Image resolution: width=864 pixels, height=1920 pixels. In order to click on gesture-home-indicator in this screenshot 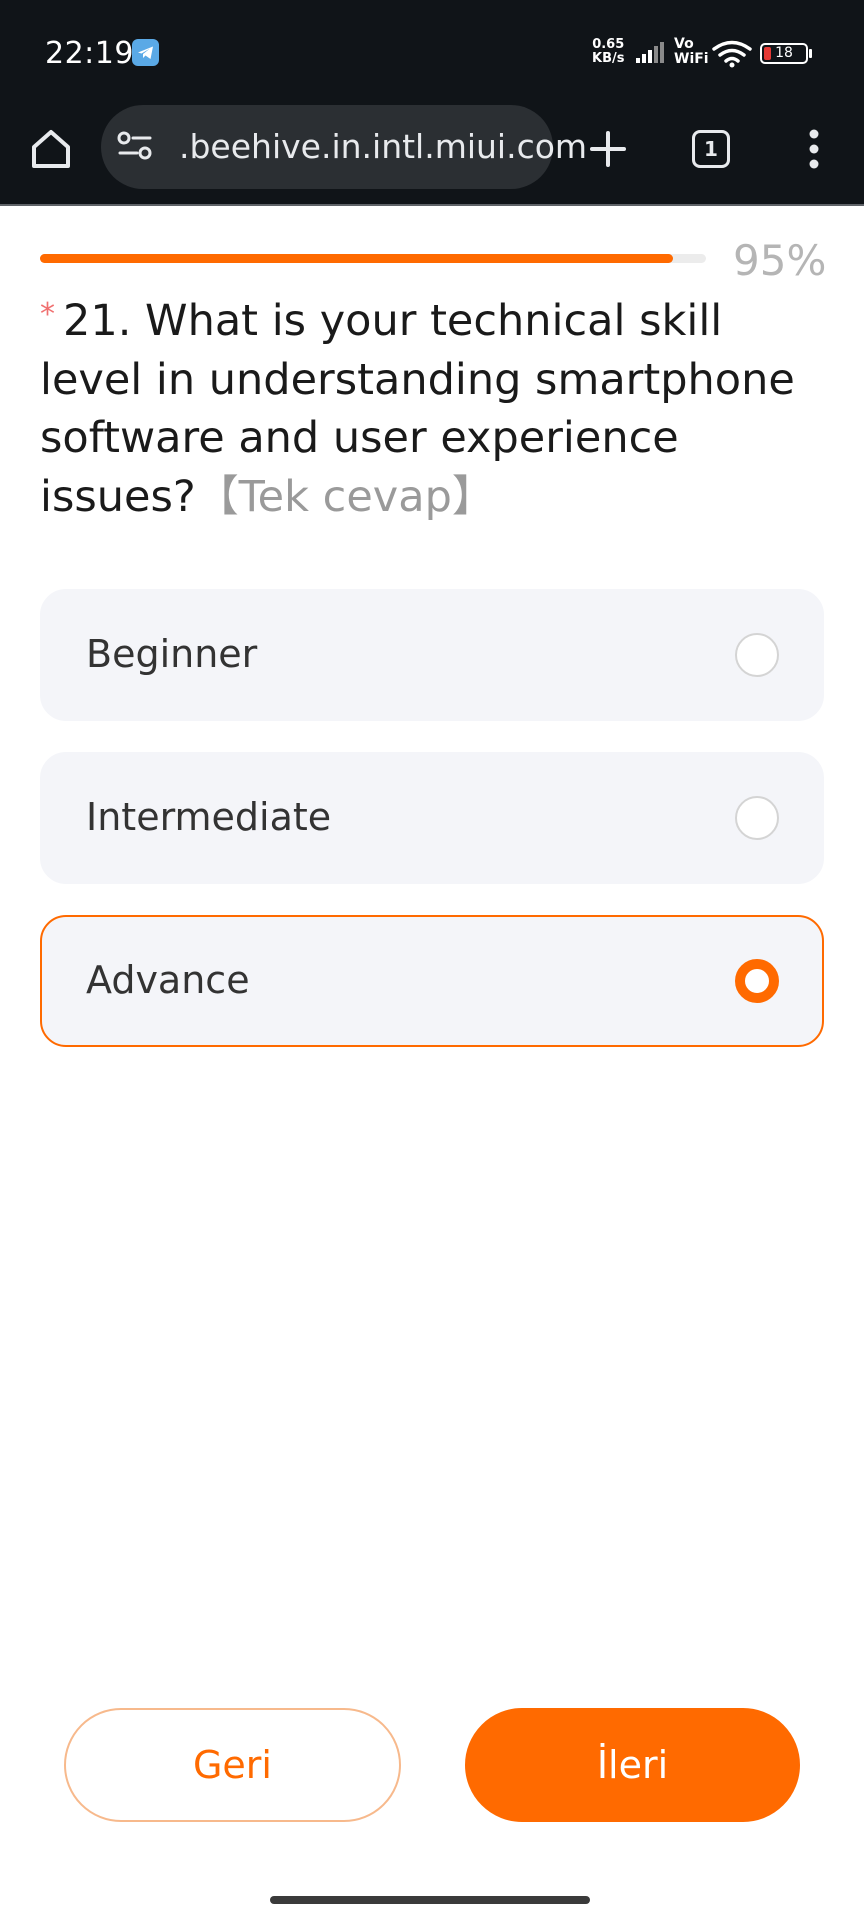, I will do `click(430, 1900)`.